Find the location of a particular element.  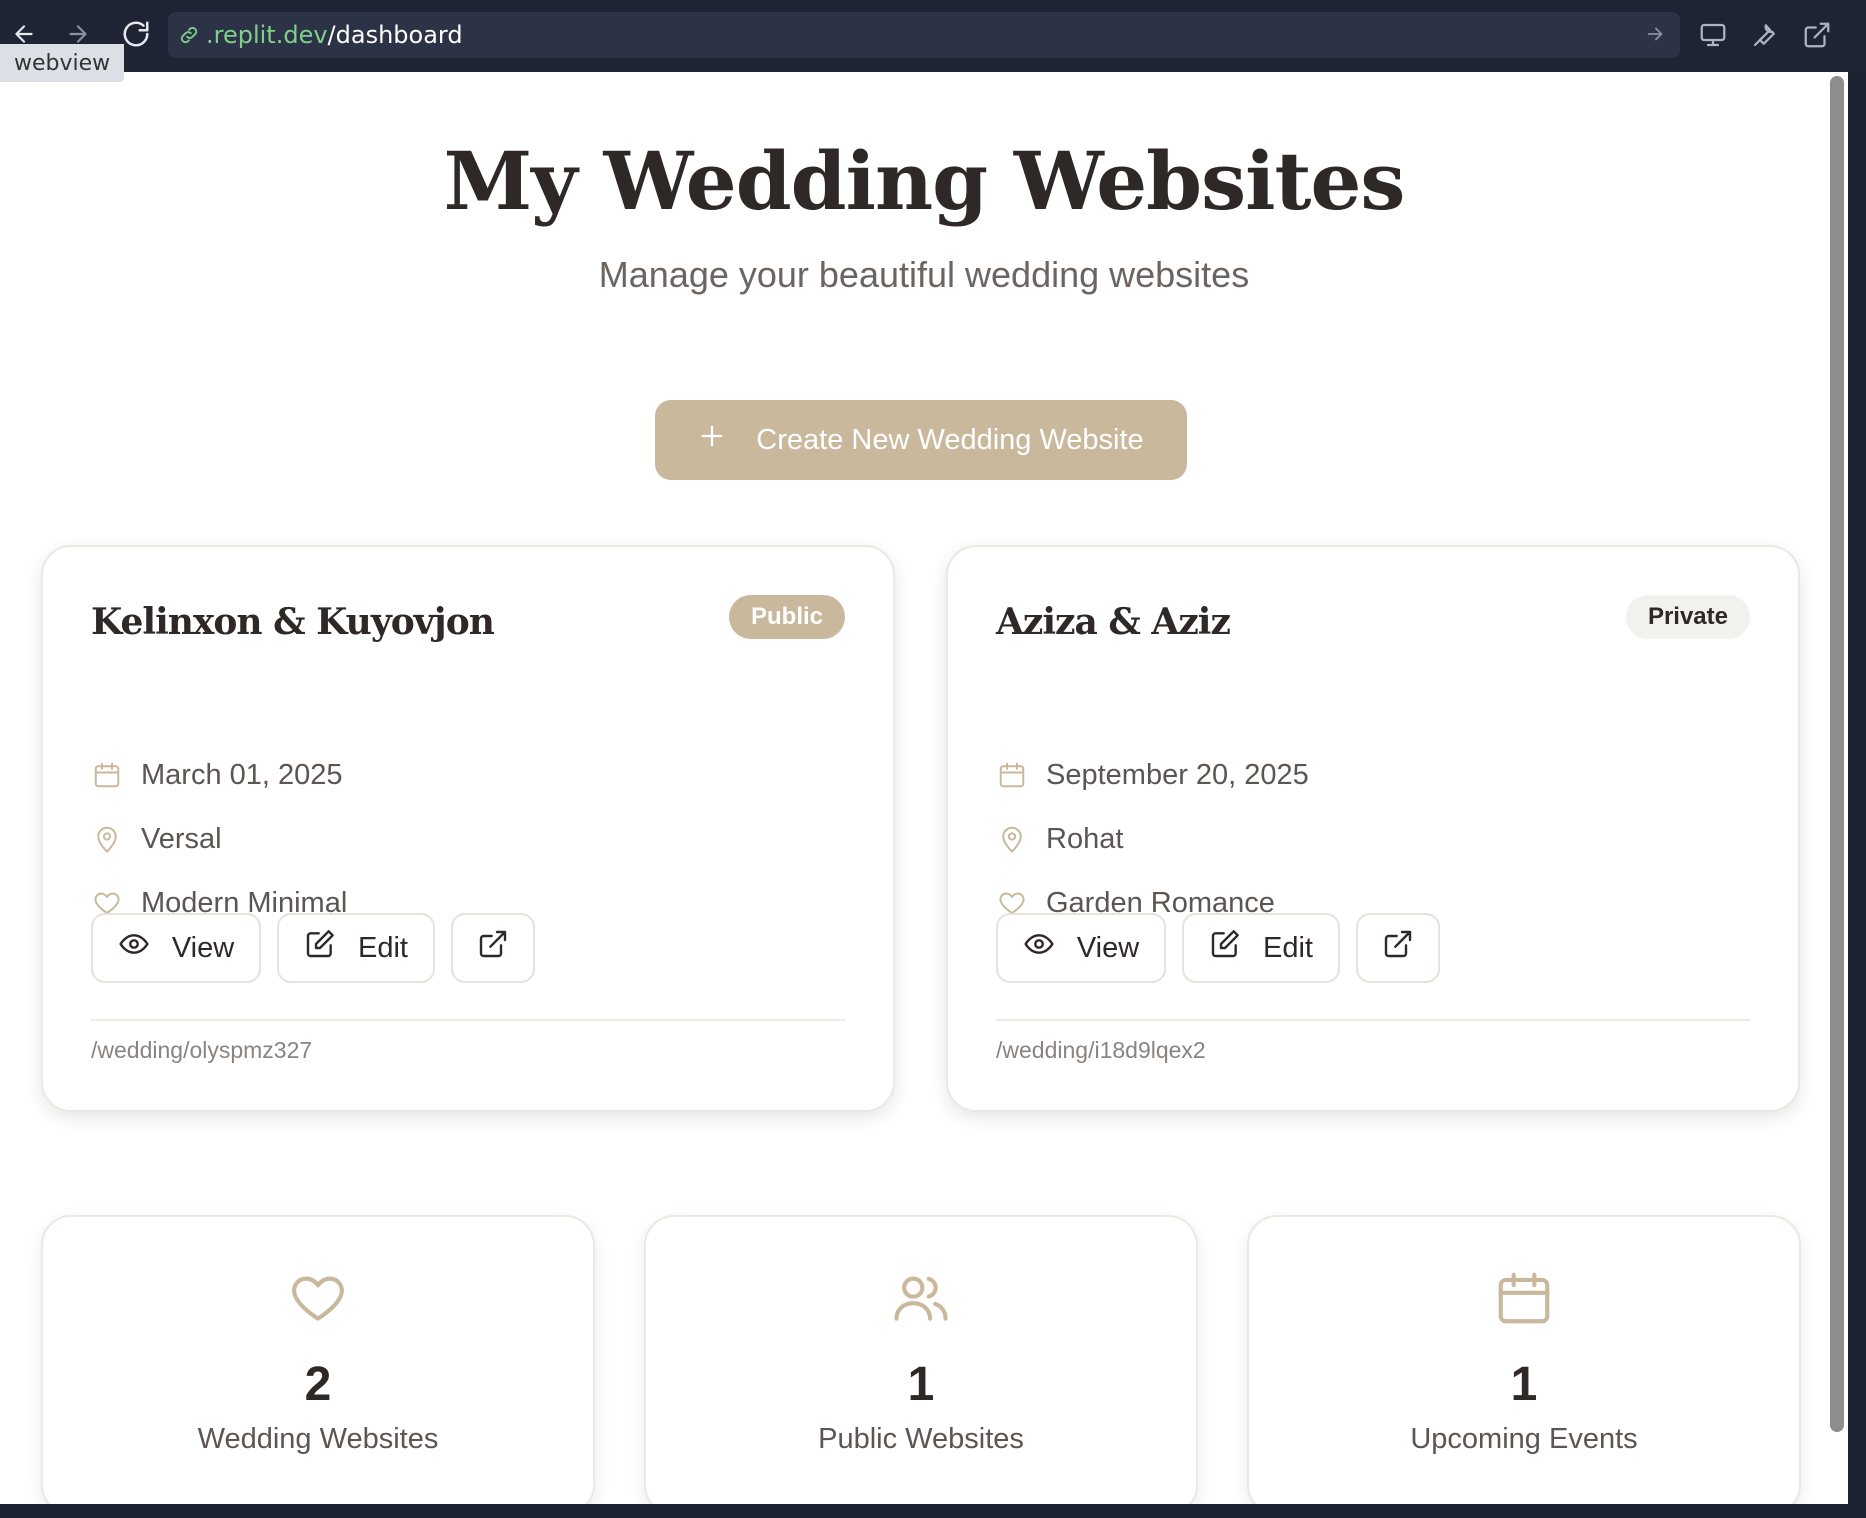

location-row: Rohat is located at coordinates (1059, 839).